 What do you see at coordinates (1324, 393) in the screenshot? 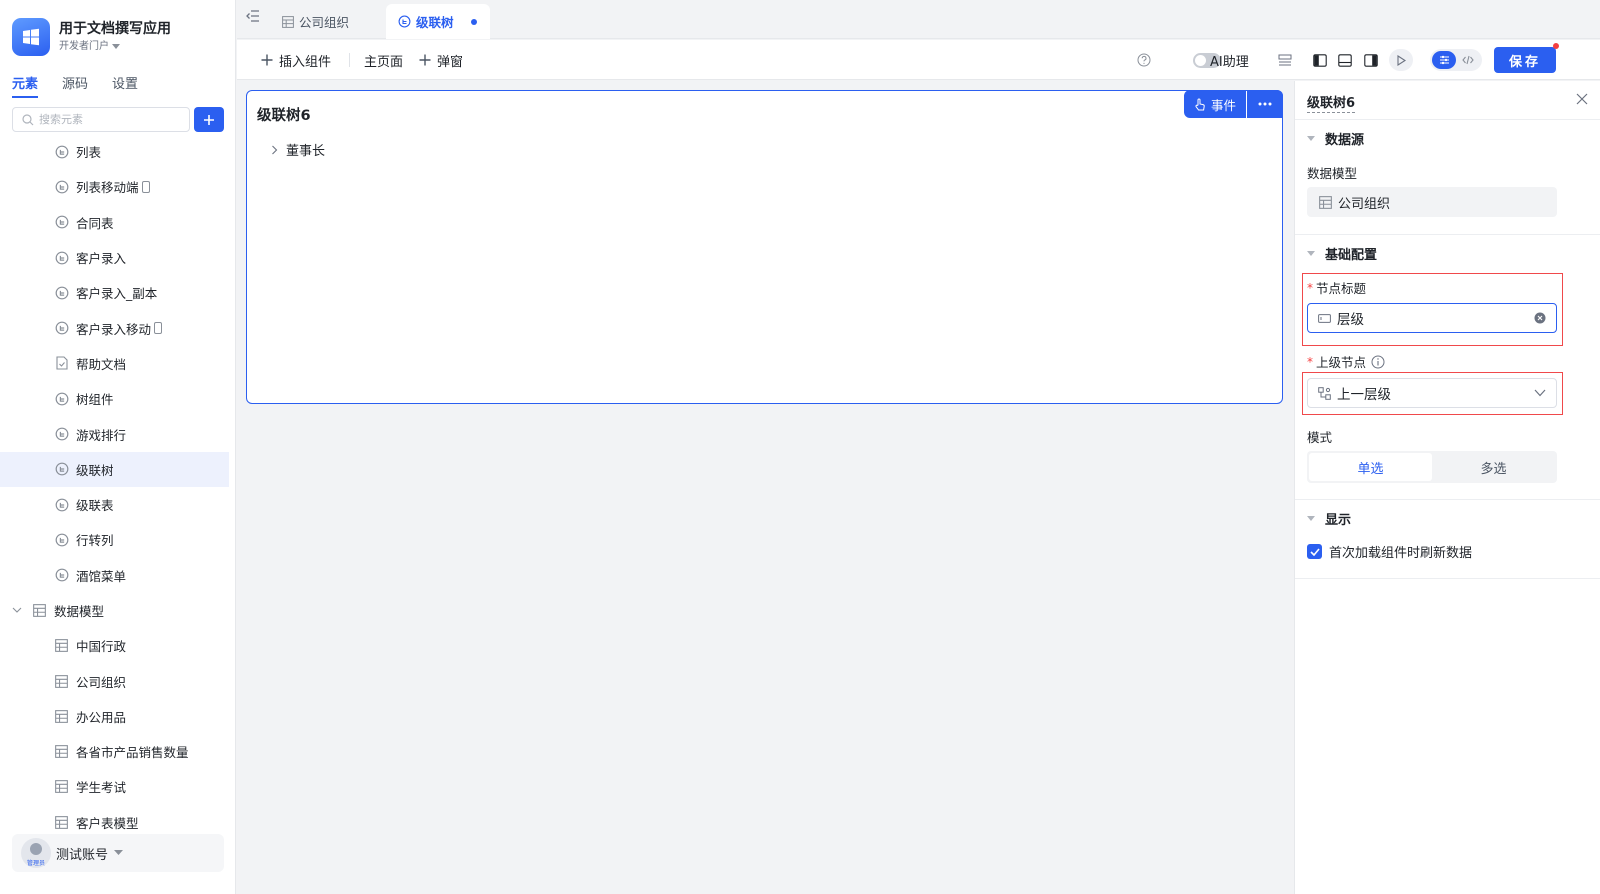
I see `relation-icon` at bounding box center [1324, 393].